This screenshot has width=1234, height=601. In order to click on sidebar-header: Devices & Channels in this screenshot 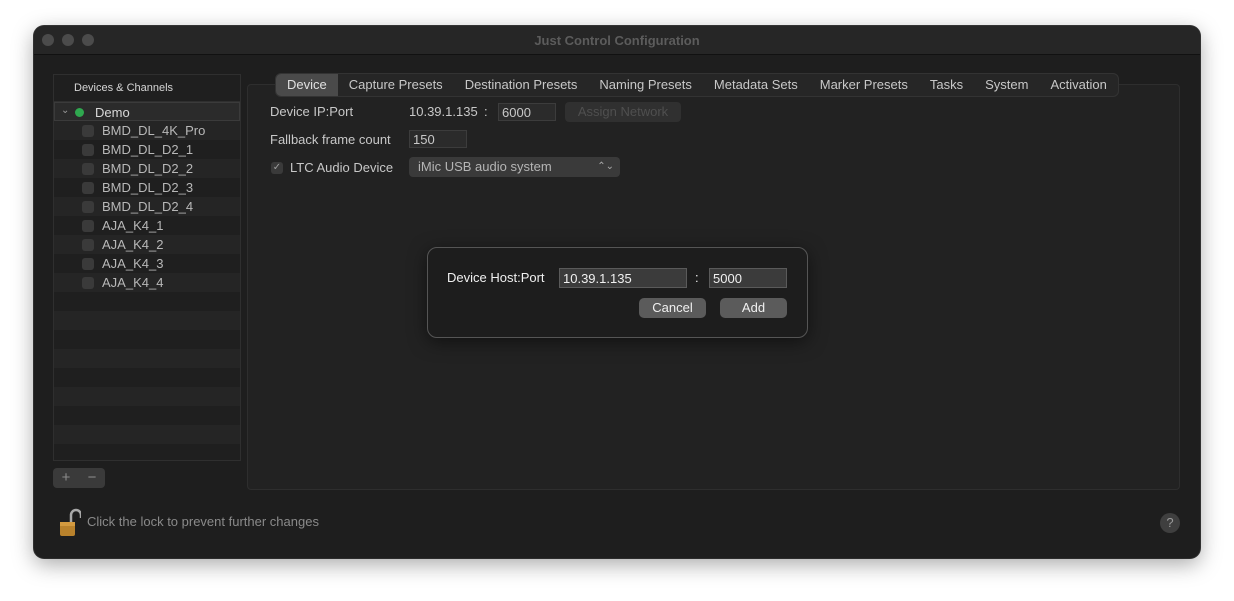, I will do `click(147, 88)`.